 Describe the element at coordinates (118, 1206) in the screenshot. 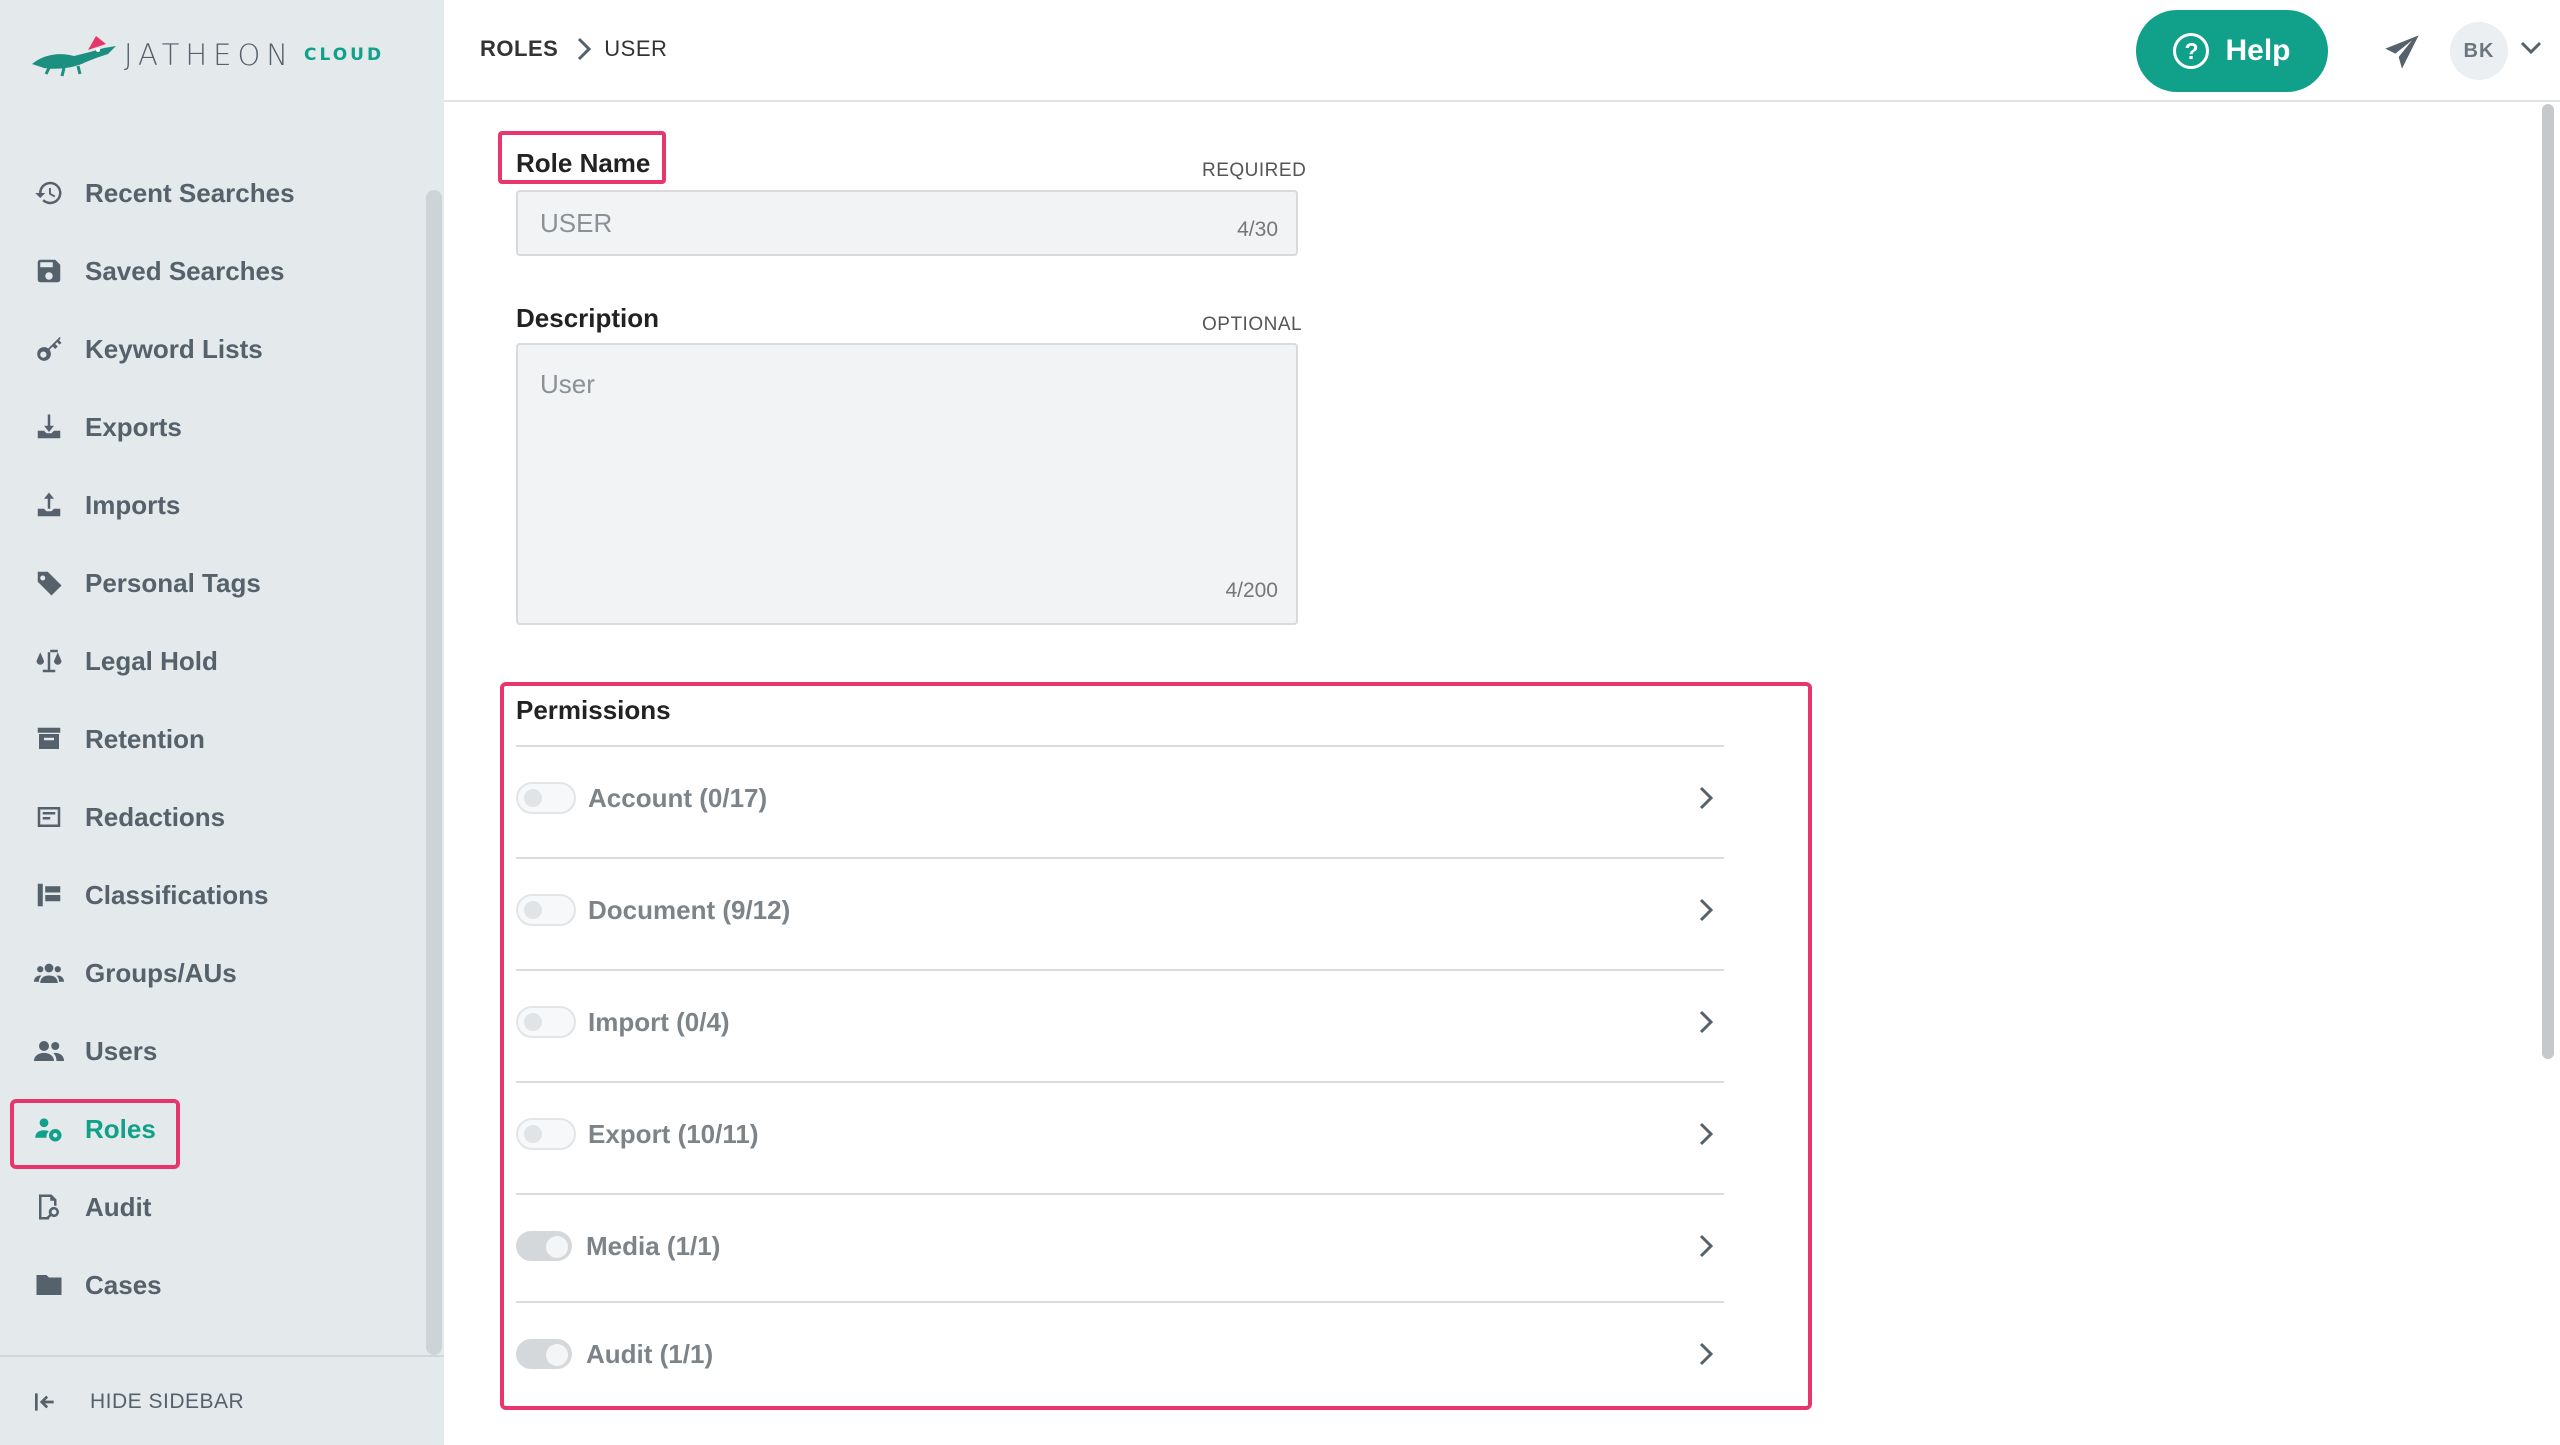

I see `sidebar-item-label: Audit` at that location.